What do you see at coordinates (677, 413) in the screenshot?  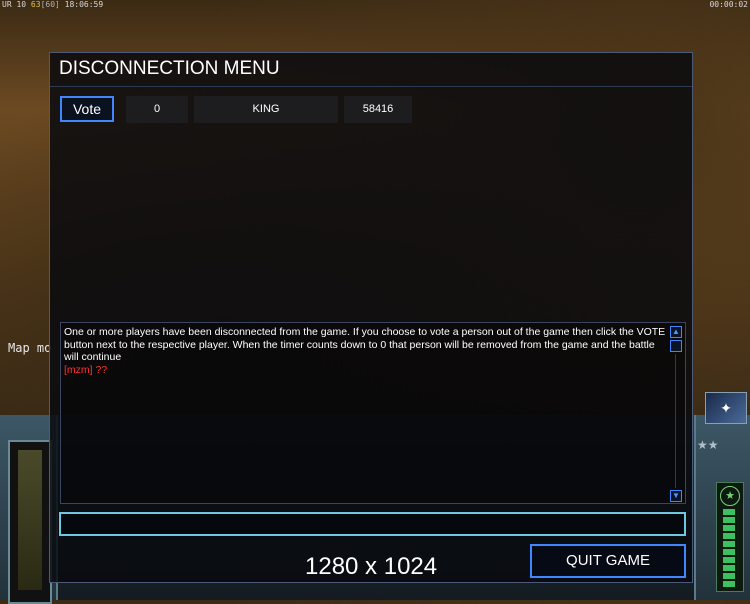 I see `chat-scrollbar: ▲ ▼` at bounding box center [677, 413].